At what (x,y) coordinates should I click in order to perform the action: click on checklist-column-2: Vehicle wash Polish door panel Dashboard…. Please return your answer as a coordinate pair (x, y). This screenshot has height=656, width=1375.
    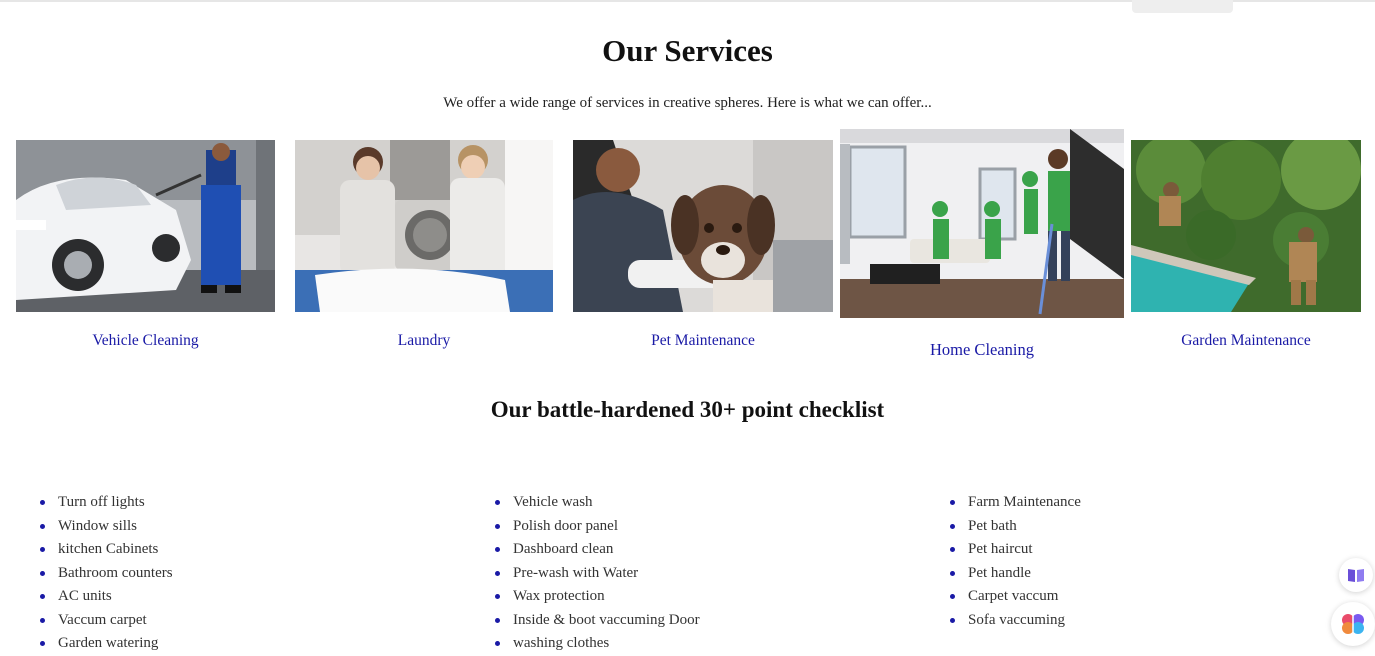
    Looking at the image, I should click on (596, 573).